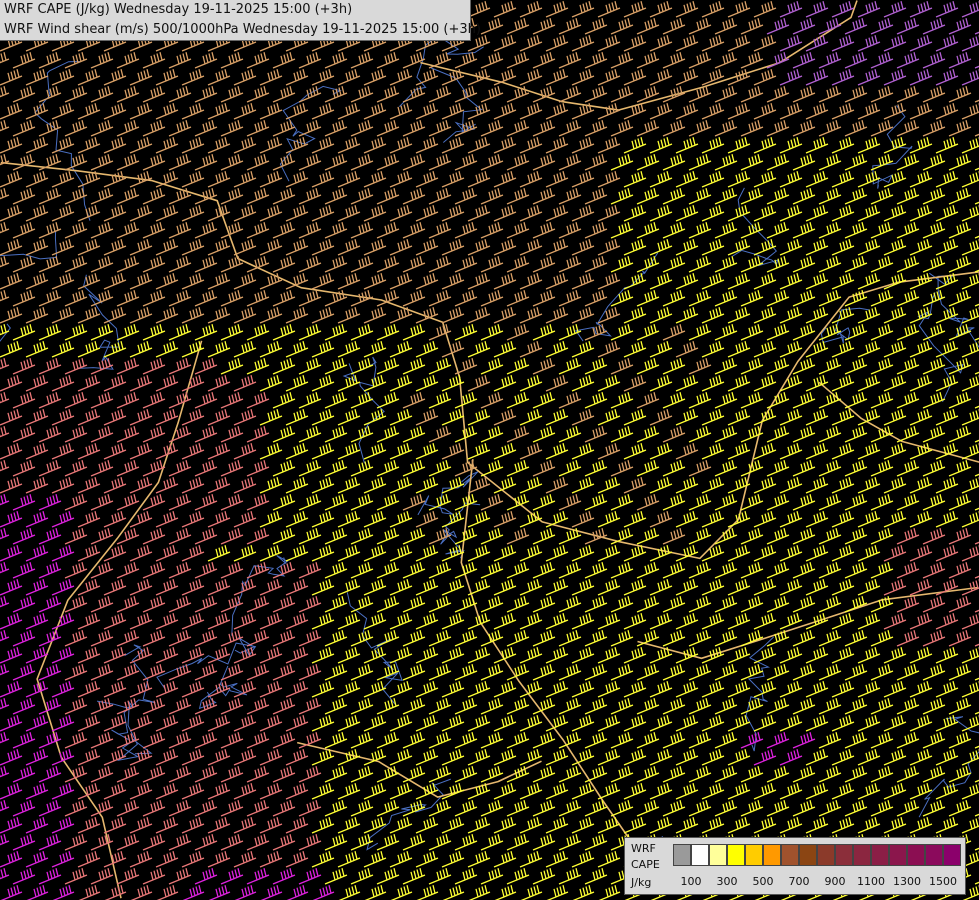 This screenshot has height=900, width=979. Describe the element at coordinates (641, 882) in the screenshot. I see `legend-label-units: J/kg` at that location.